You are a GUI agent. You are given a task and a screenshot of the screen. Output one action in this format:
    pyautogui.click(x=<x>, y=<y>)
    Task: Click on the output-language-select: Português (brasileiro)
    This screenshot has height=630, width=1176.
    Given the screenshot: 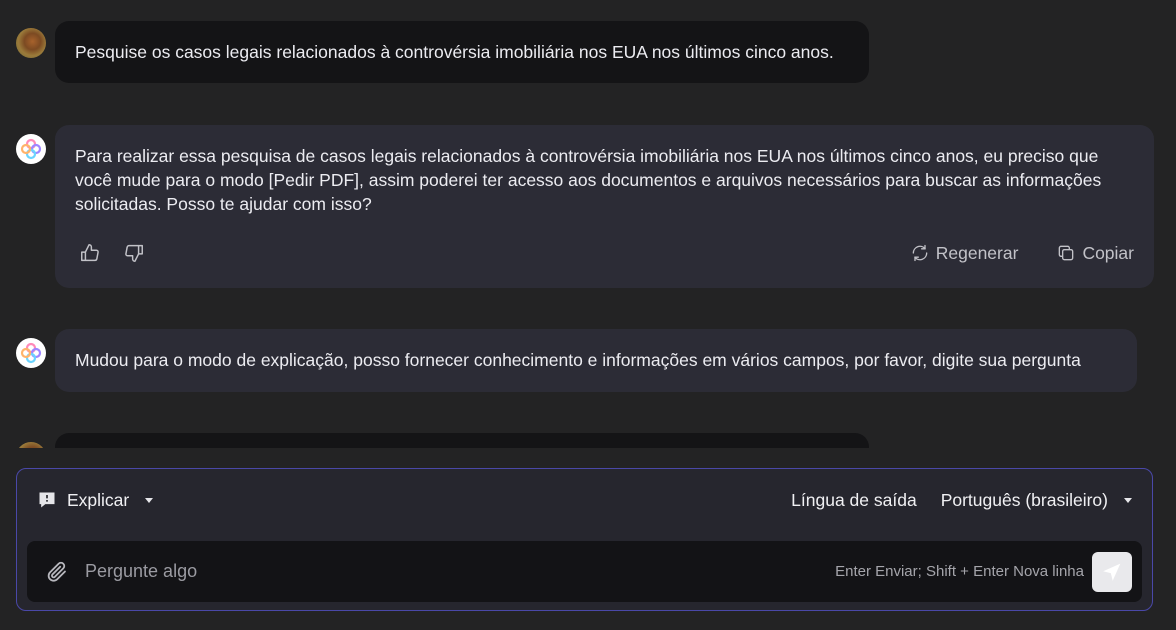 What is the action you would take?
    pyautogui.click(x=1036, y=500)
    